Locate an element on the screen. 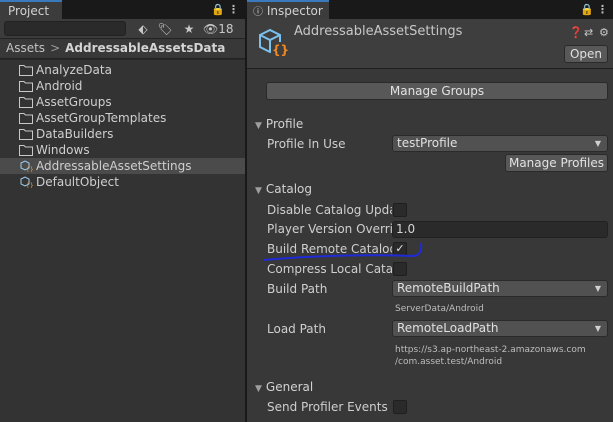 The image size is (613, 422). search-input is located at coordinates (65, 28).